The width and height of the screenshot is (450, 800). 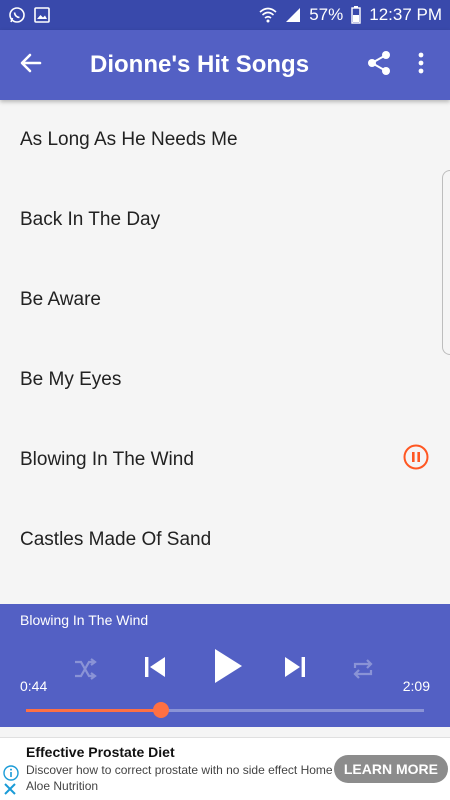 I want to click on status-bar: 57% 12:37 PM, so click(x=225, y=15).